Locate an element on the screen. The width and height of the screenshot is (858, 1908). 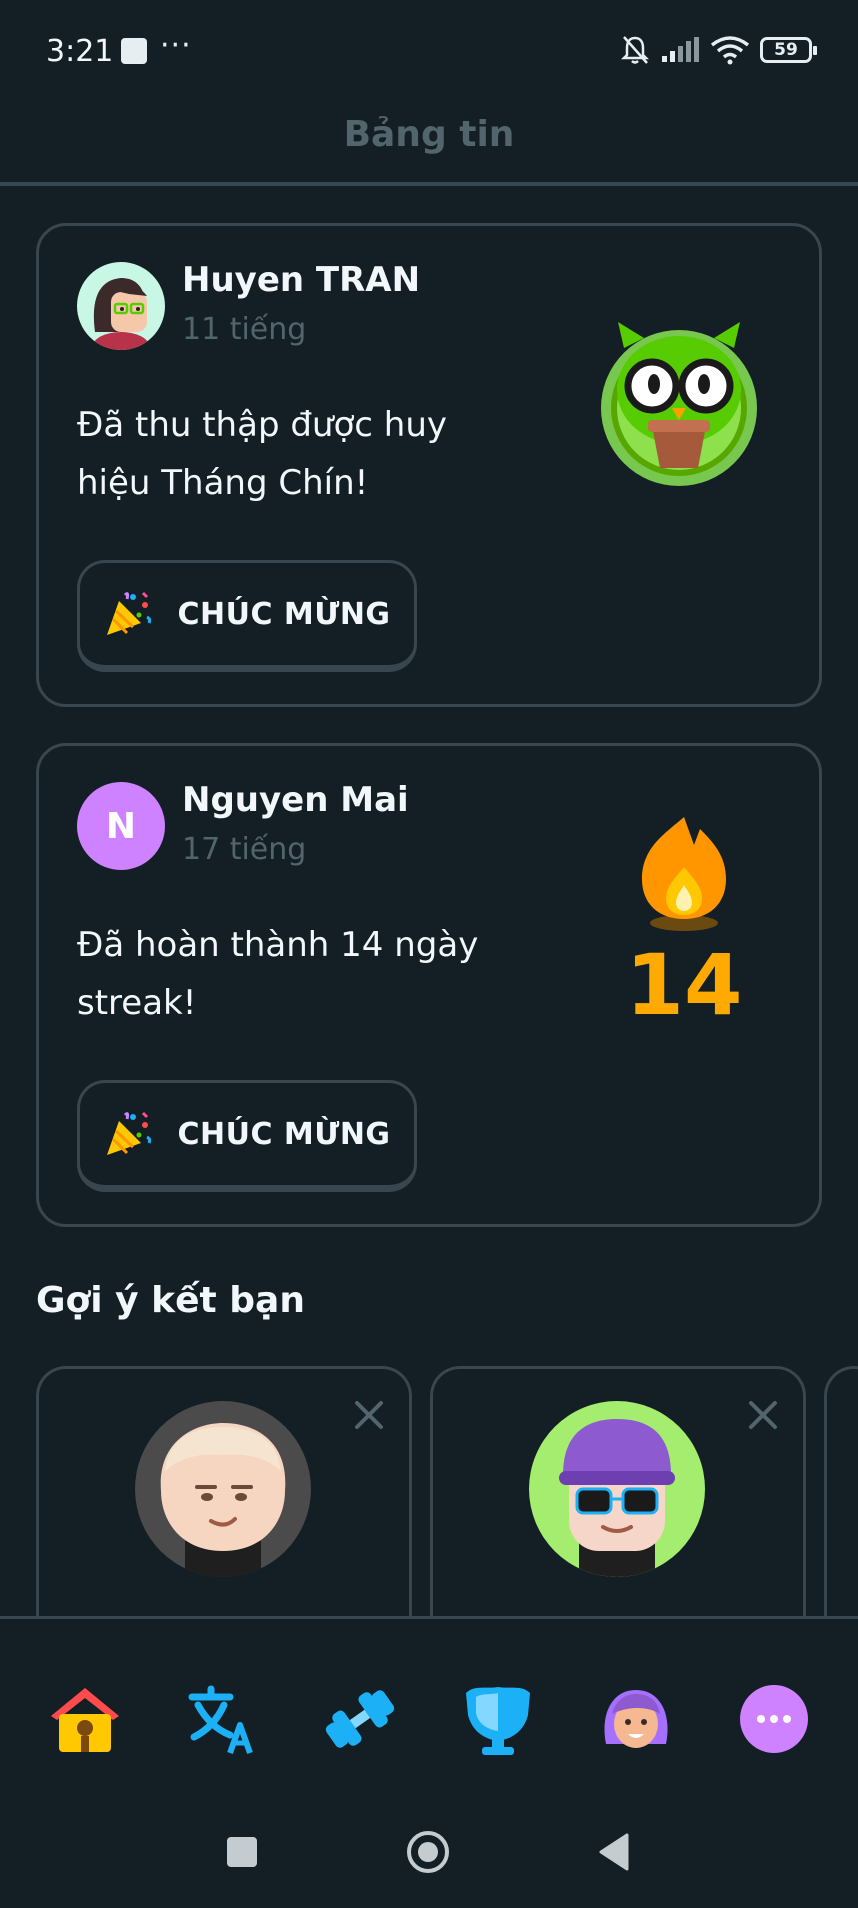
feed-header: Bảng tin is located at coordinates (429, 143).